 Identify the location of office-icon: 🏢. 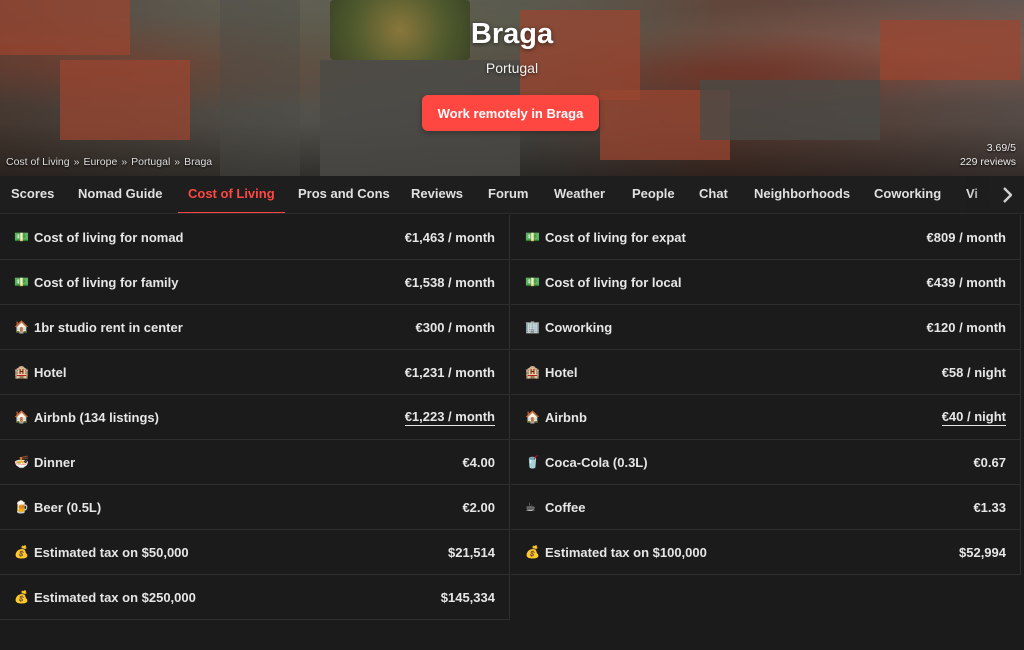
(532, 327).